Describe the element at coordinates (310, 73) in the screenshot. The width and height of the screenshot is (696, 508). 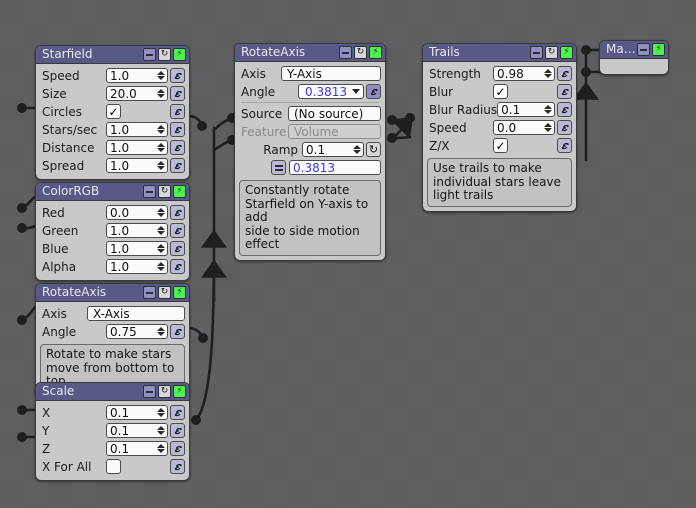
I see `row-axis: Axis Y-Axis` at that location.